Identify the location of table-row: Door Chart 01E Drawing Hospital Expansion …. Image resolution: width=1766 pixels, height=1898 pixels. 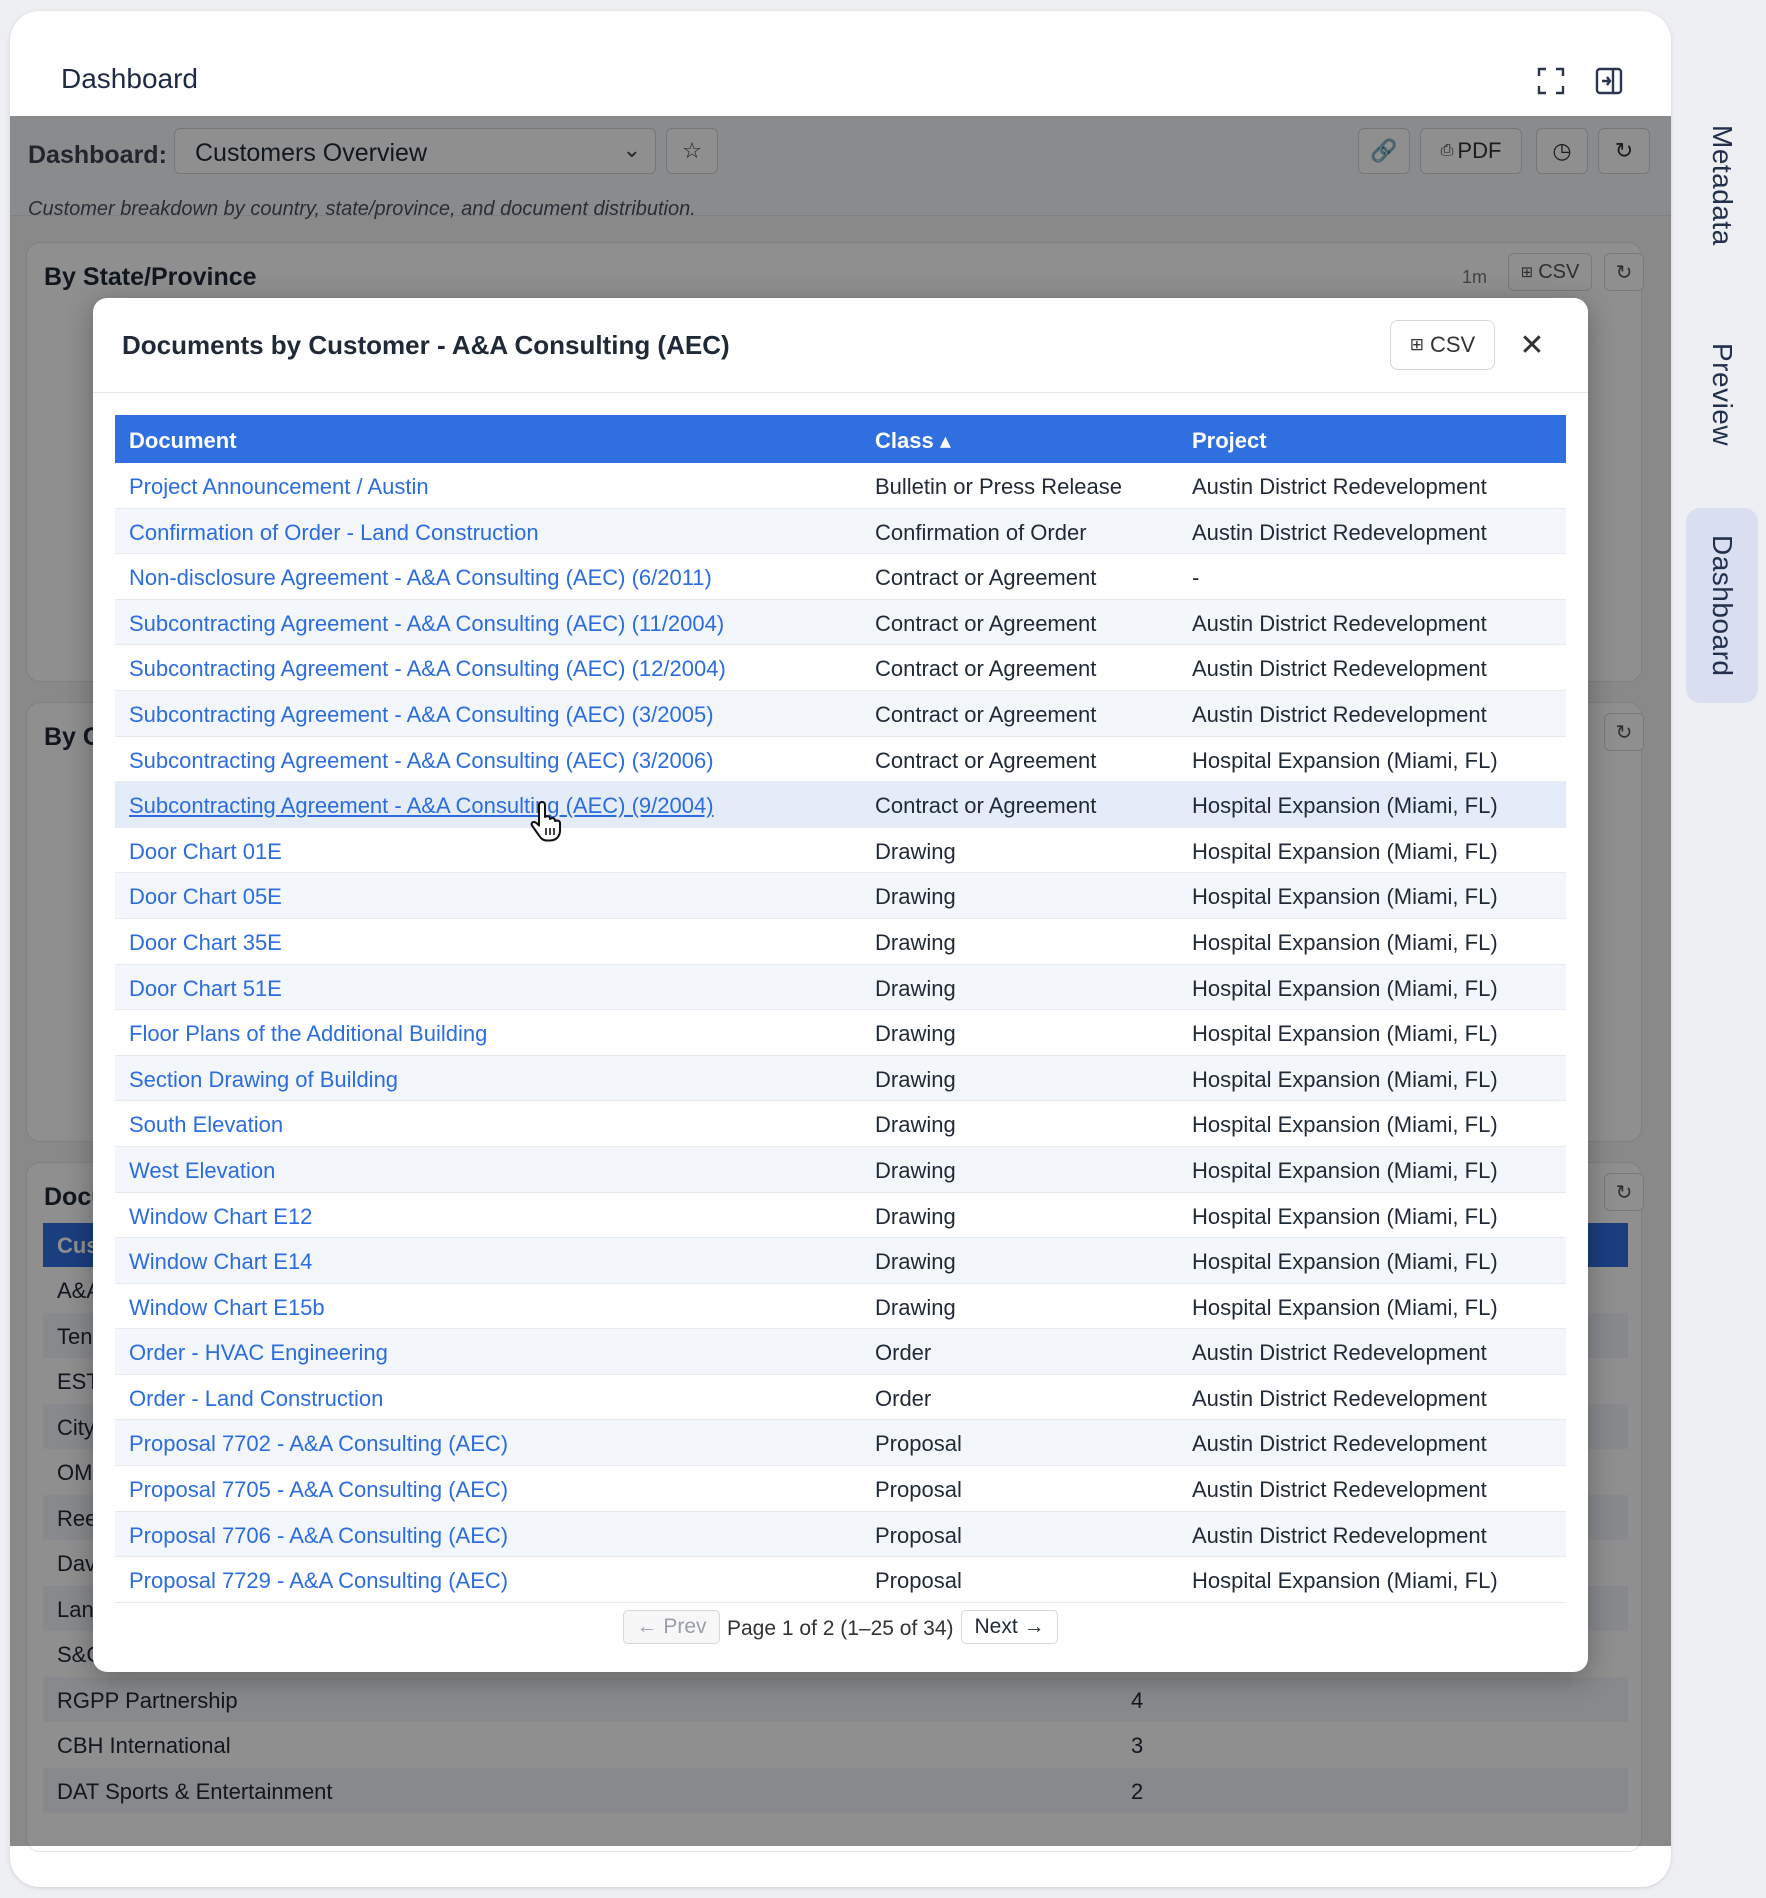
(840, 851).